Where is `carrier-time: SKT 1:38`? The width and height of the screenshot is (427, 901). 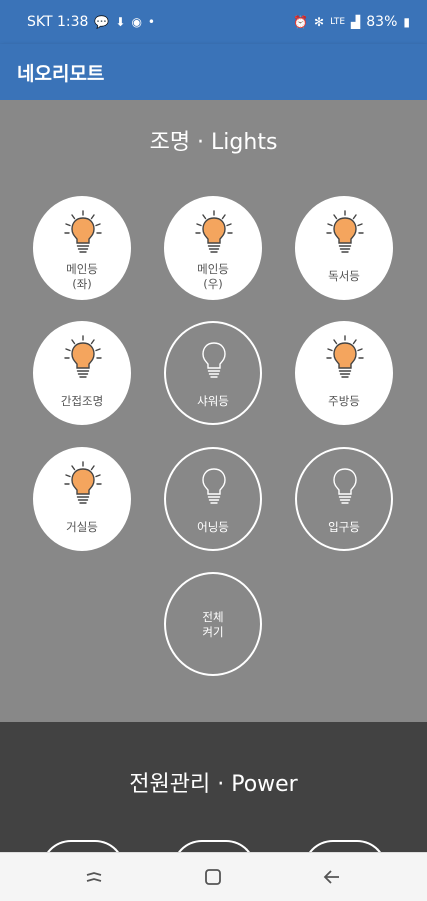
carrier-time: SKT 1:38 is located at coordinates (58, 22).